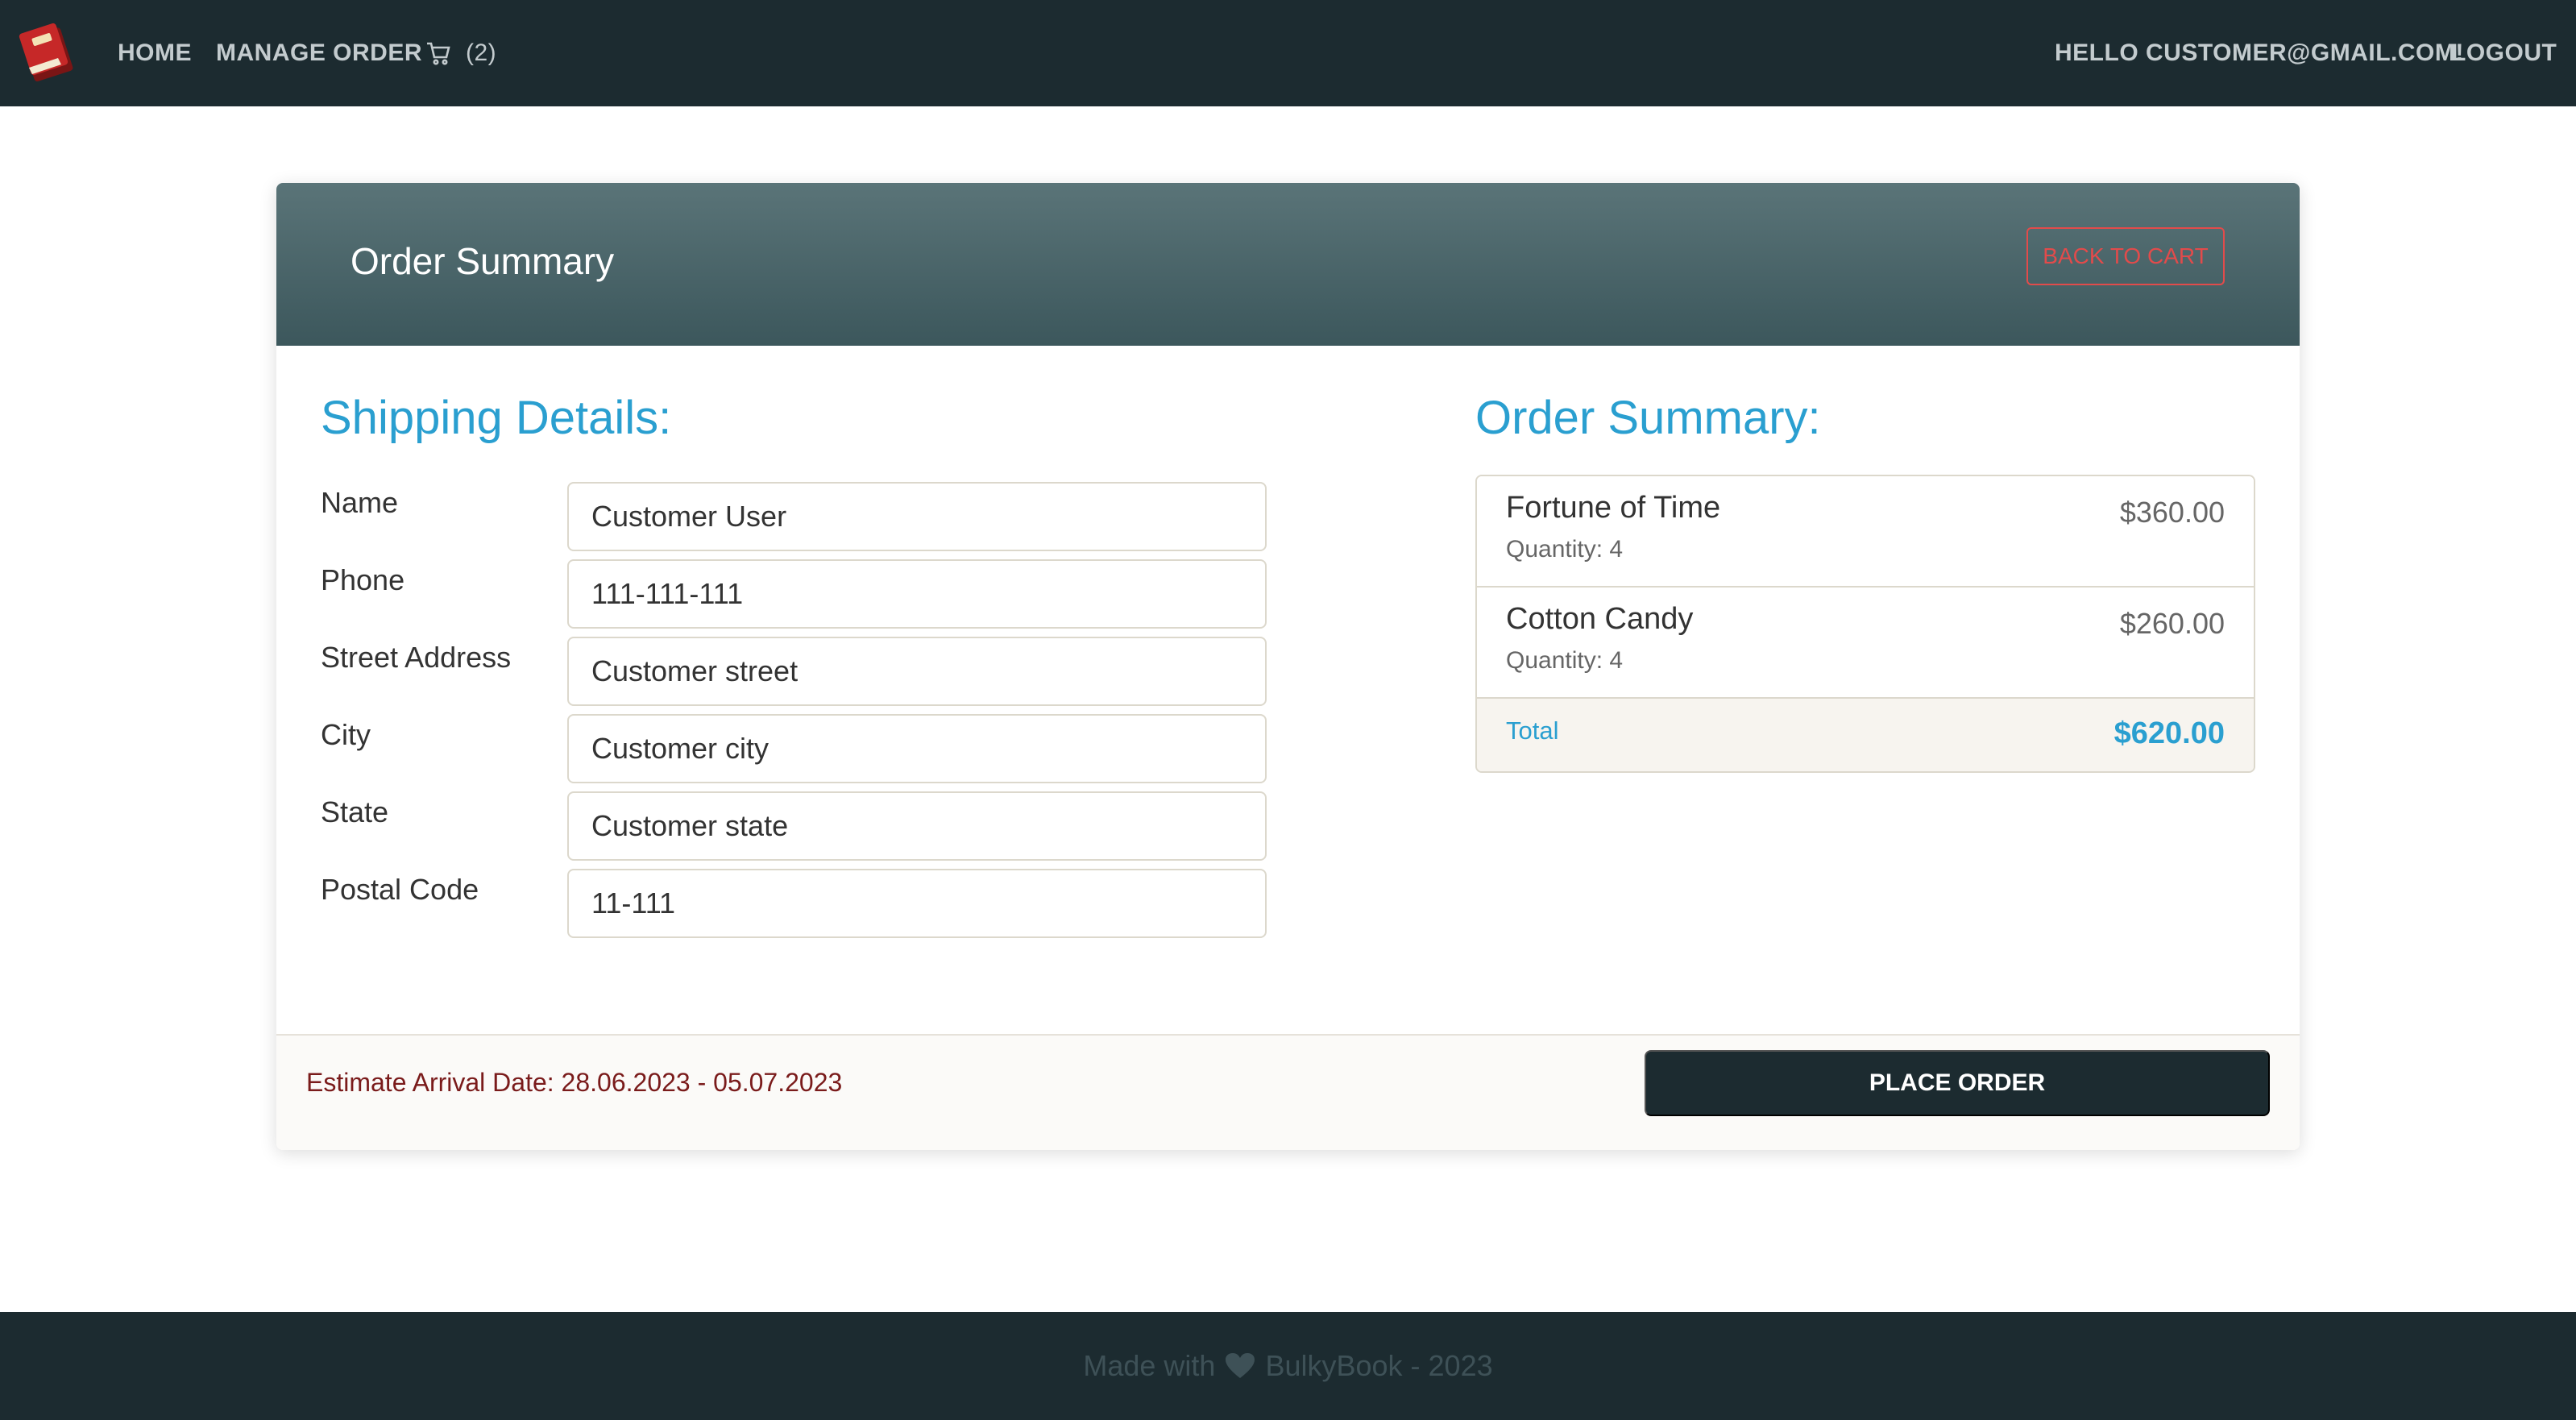 This screenshot has width=2576, height=1420. Describe the element at coordinates (2172, 512) in the screenshot. I see `item-price: $360.00` at that location.